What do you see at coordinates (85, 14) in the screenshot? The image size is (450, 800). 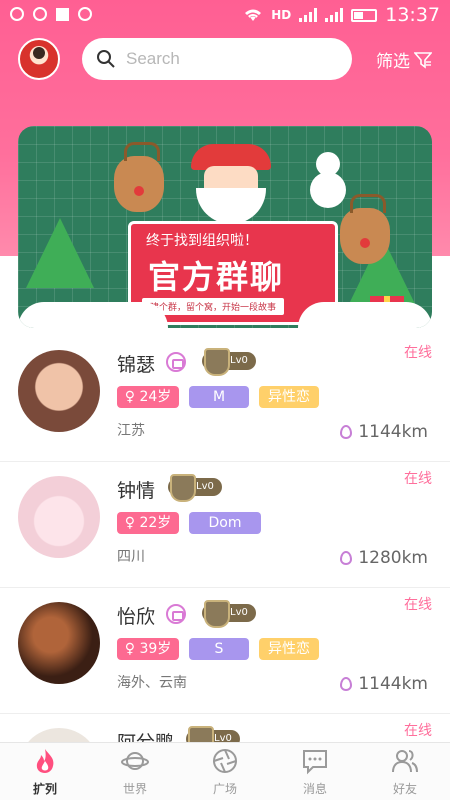 I see `app-notification-icon` at bounding box center [85, 14].